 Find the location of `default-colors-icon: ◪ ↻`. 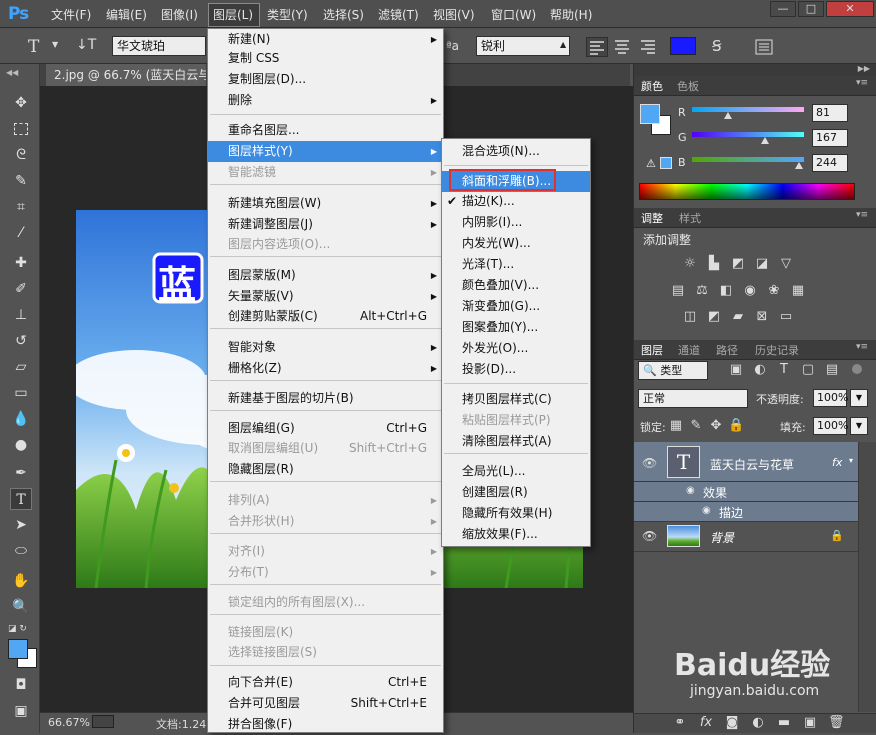

default-colors-icon: ◪ ↻ is located at coordinates (17, 629).